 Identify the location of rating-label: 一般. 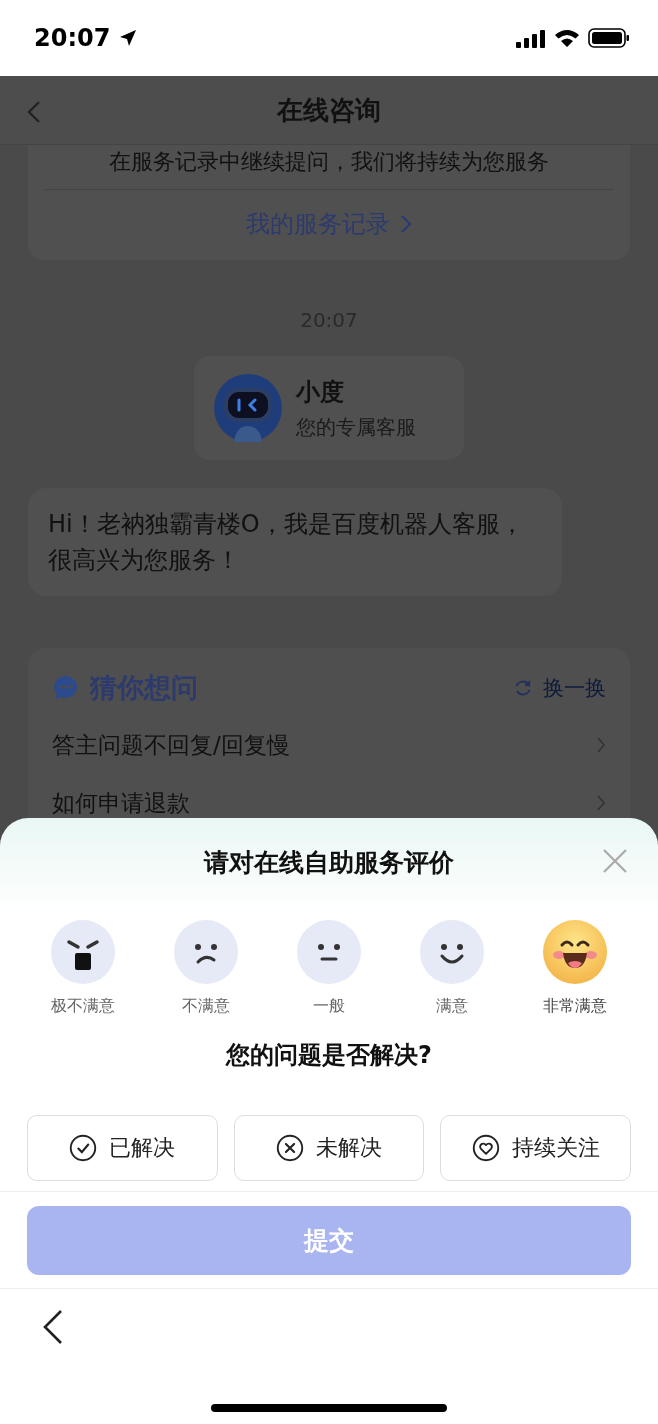
(329, 1006).